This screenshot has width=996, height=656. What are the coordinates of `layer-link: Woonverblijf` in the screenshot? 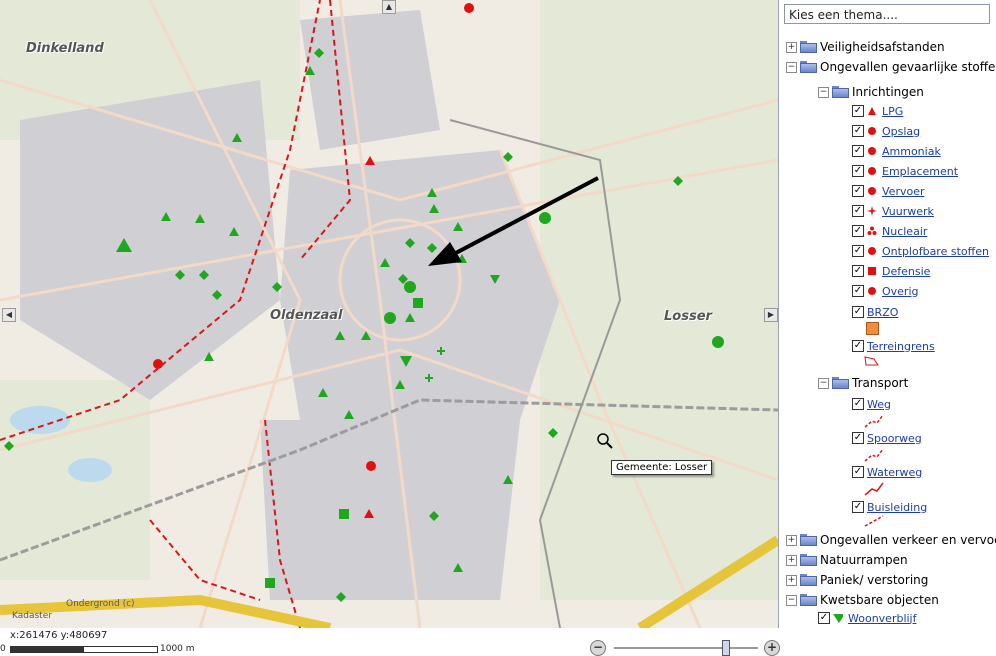 It's located at (882, 618).